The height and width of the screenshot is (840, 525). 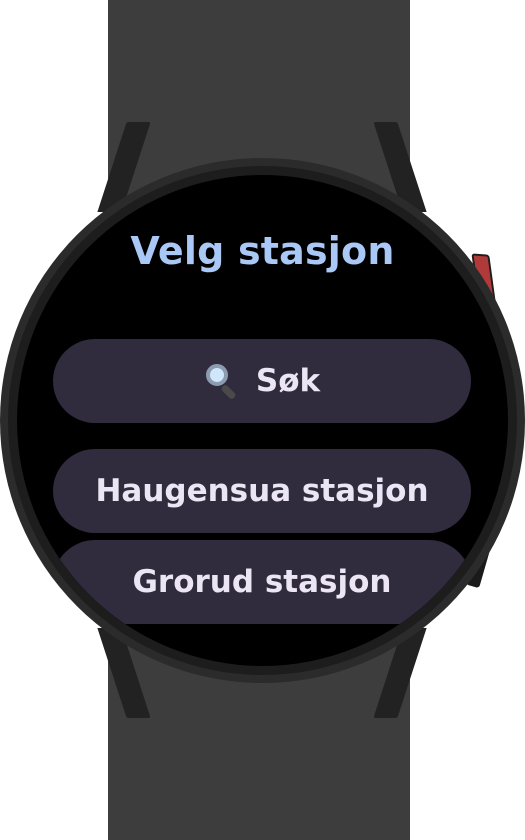 I want to click on search-button-label: Søk, so click(x=288, y=381).